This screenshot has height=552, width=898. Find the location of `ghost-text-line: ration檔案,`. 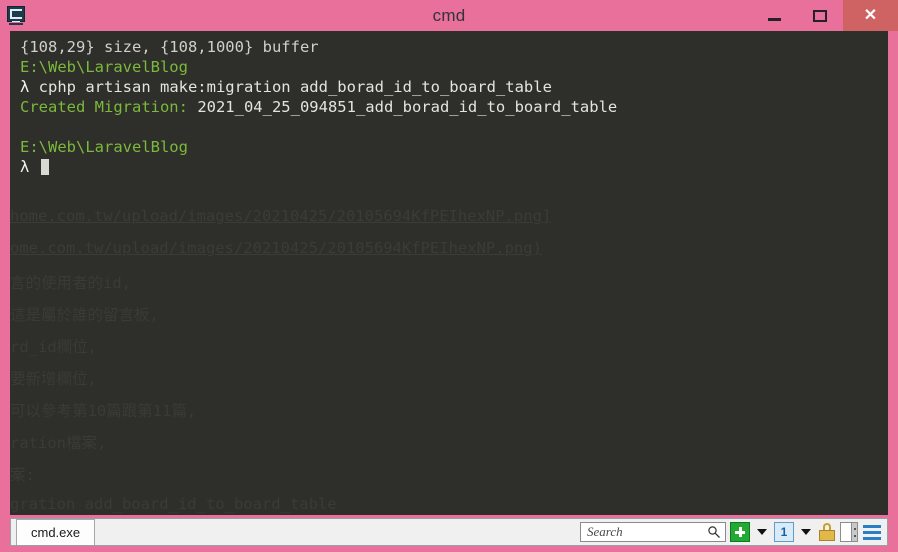

ghost-text-line: ration檔案, is located at coordinates (58, 443).